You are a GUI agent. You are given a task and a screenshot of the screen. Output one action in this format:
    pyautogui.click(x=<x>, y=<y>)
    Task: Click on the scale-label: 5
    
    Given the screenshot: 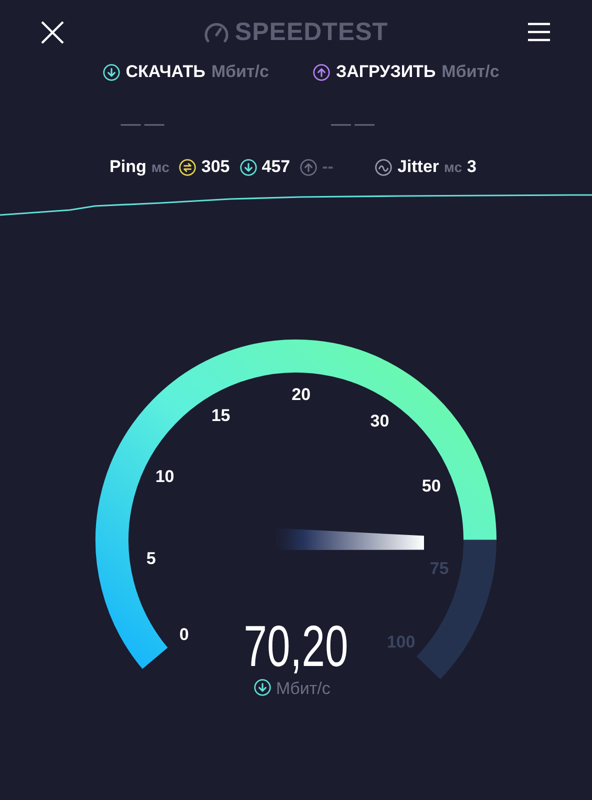 What is the action you would take?
    pyautogui.click(x=151, y=558)
    